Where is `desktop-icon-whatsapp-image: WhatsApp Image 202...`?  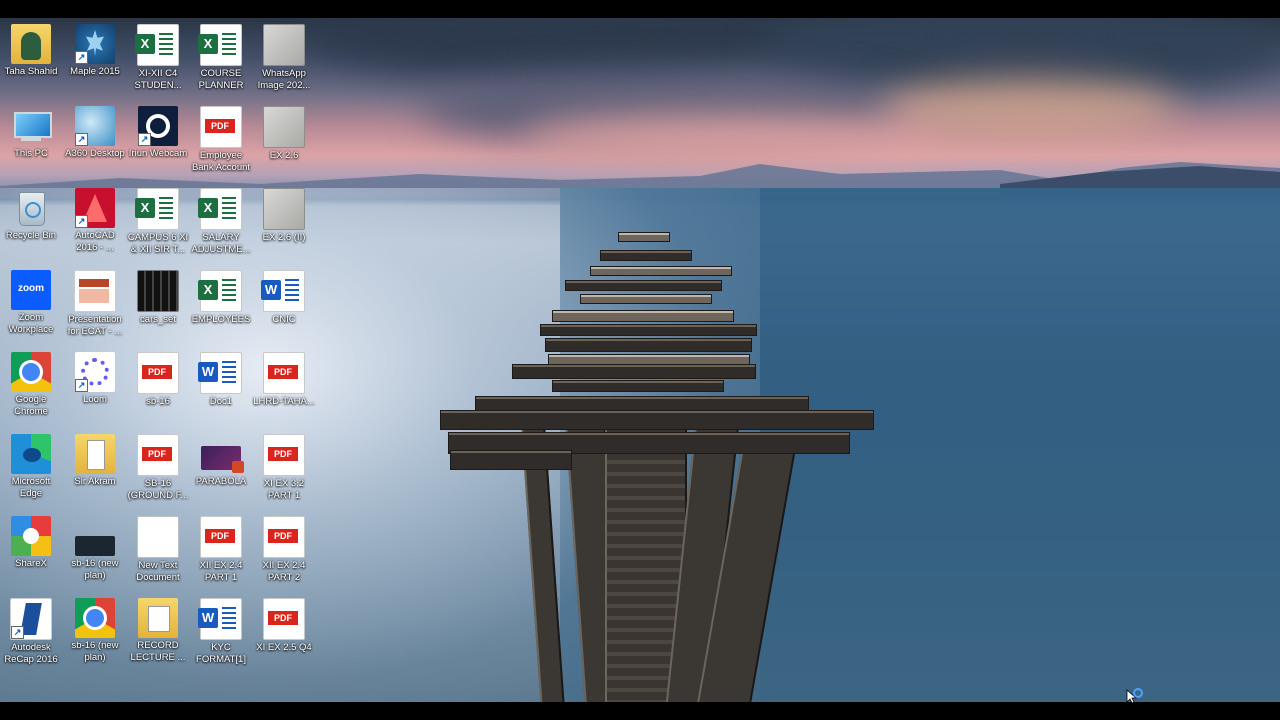
desktop-icon-whatsapp-image: WhatsApp Image 202... is located at coordinates (284, 58).